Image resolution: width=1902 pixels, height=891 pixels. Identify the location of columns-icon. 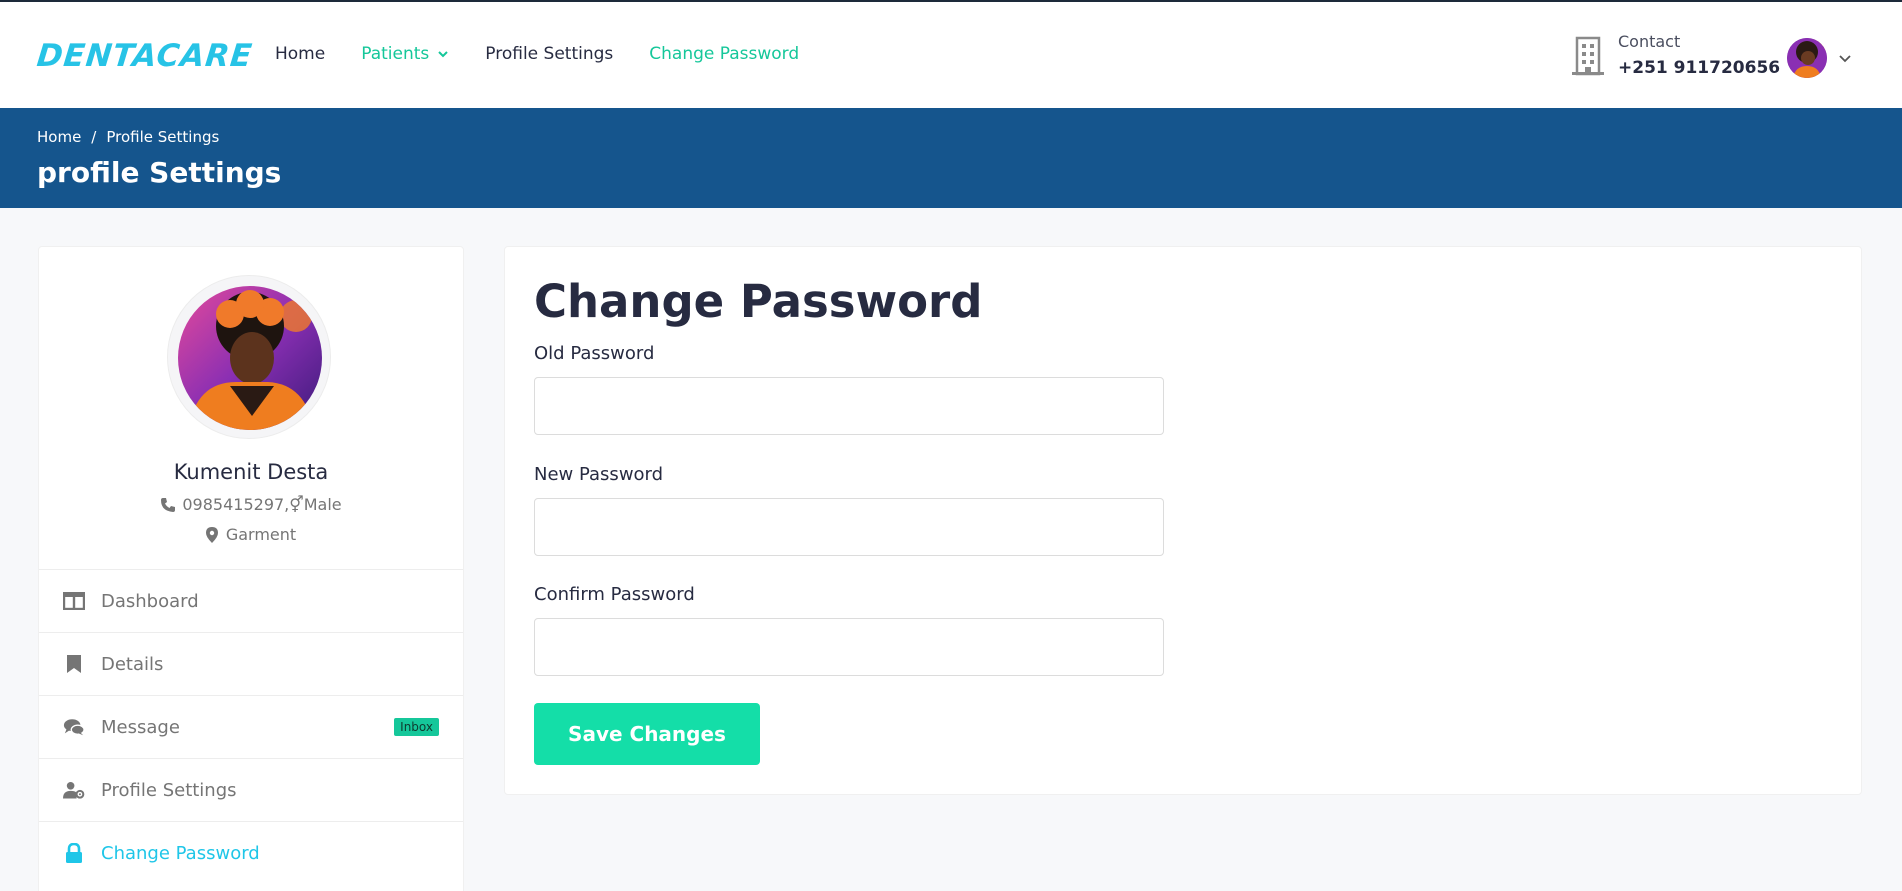
(74, 601).